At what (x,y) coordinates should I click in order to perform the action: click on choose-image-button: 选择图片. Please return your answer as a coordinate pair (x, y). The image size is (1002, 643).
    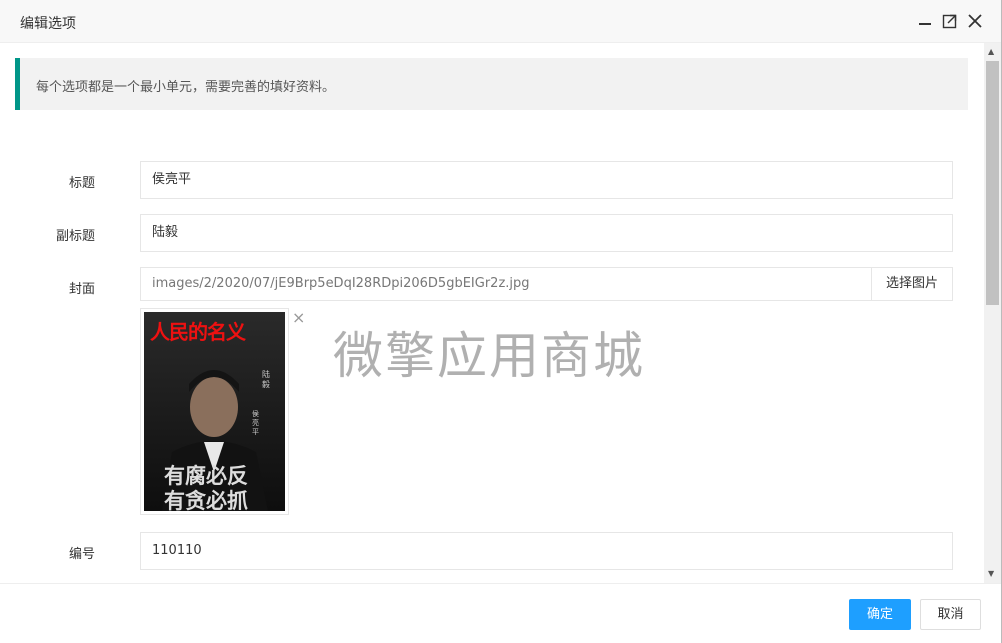
    Looking at the image, I should click on (912, 284).